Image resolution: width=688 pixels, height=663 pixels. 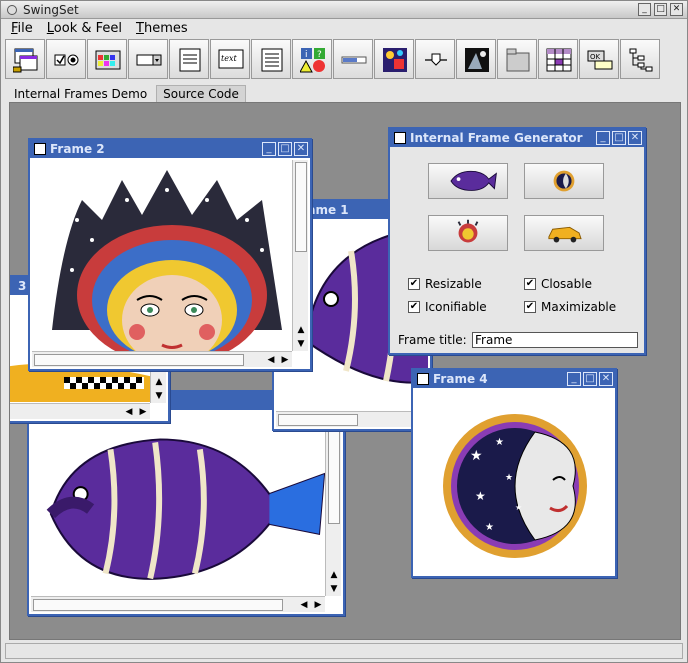 I want to click on frame-2-minimize-button: _, so click(x=269, y=149).